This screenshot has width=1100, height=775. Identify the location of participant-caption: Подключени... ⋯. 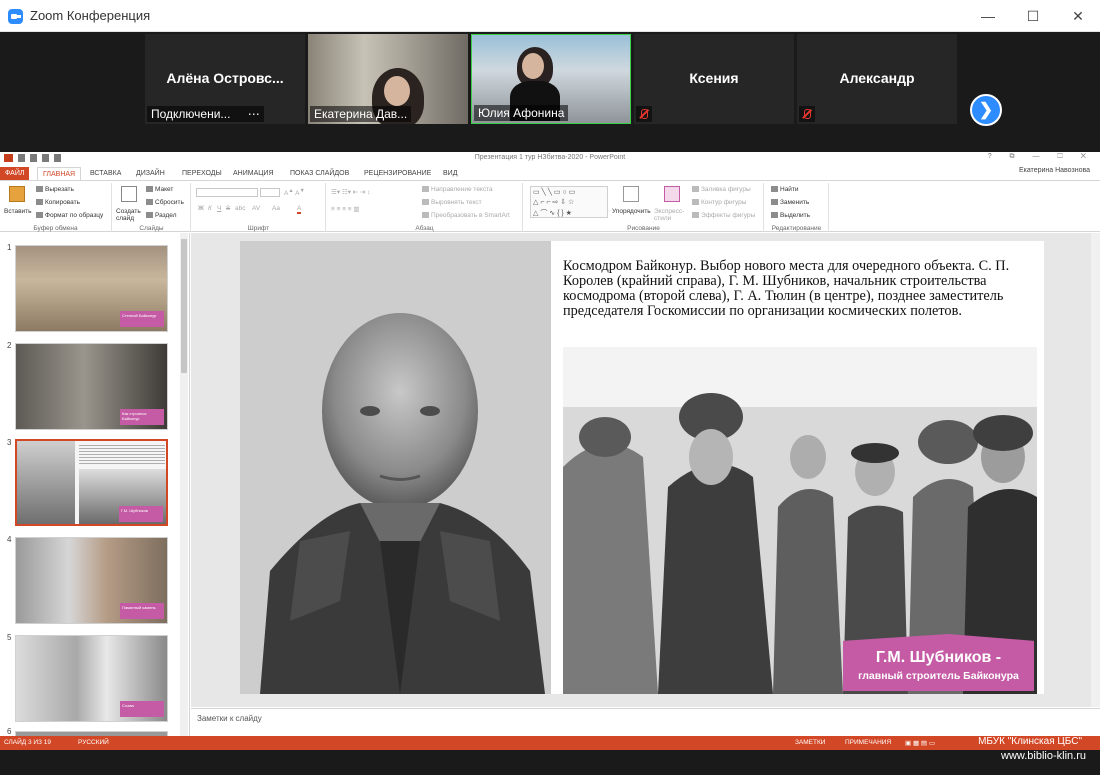
(205, 114).